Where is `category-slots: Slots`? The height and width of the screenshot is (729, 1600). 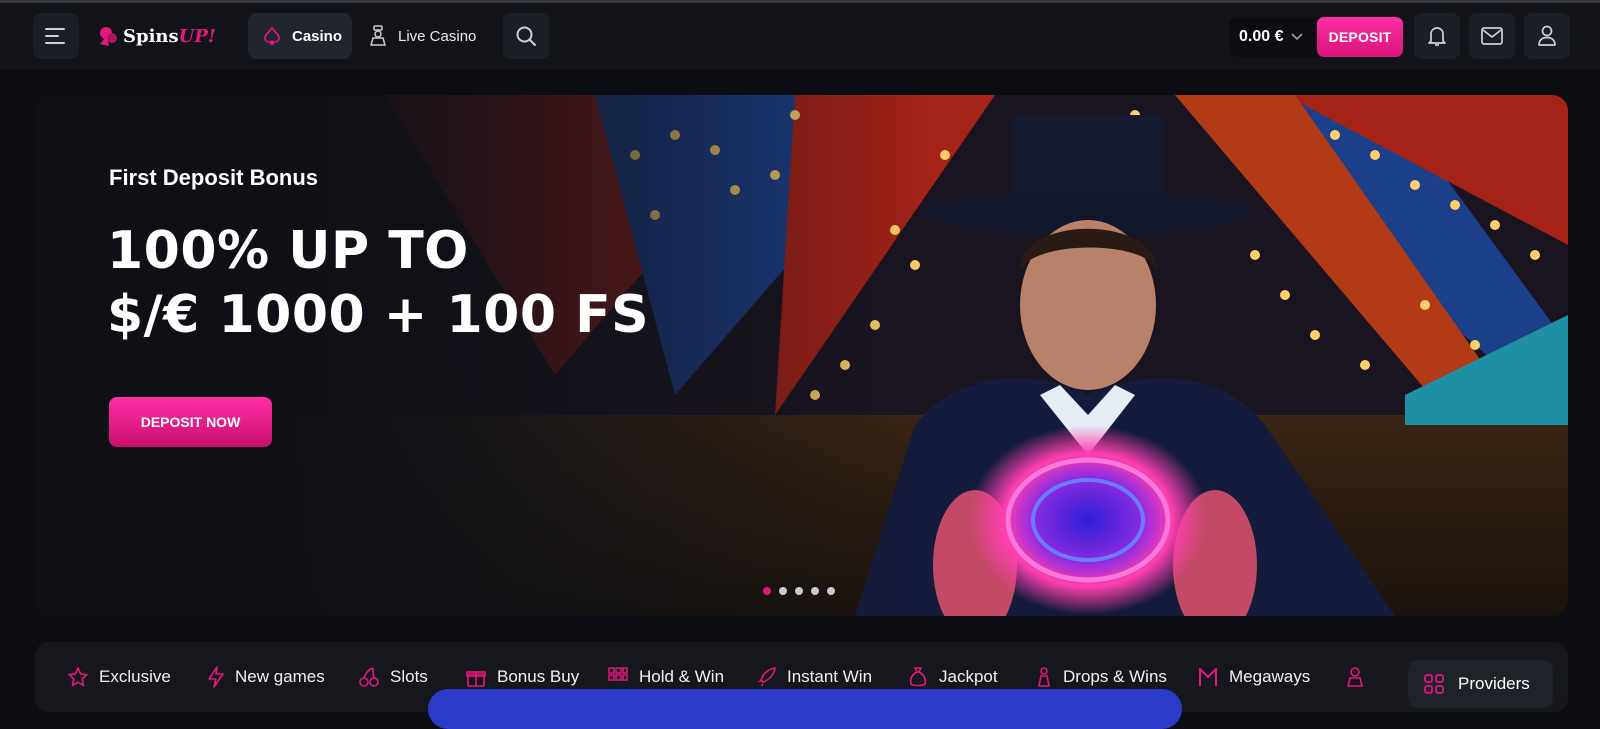 category-slots: Slots is located at coordinates (393, 677).